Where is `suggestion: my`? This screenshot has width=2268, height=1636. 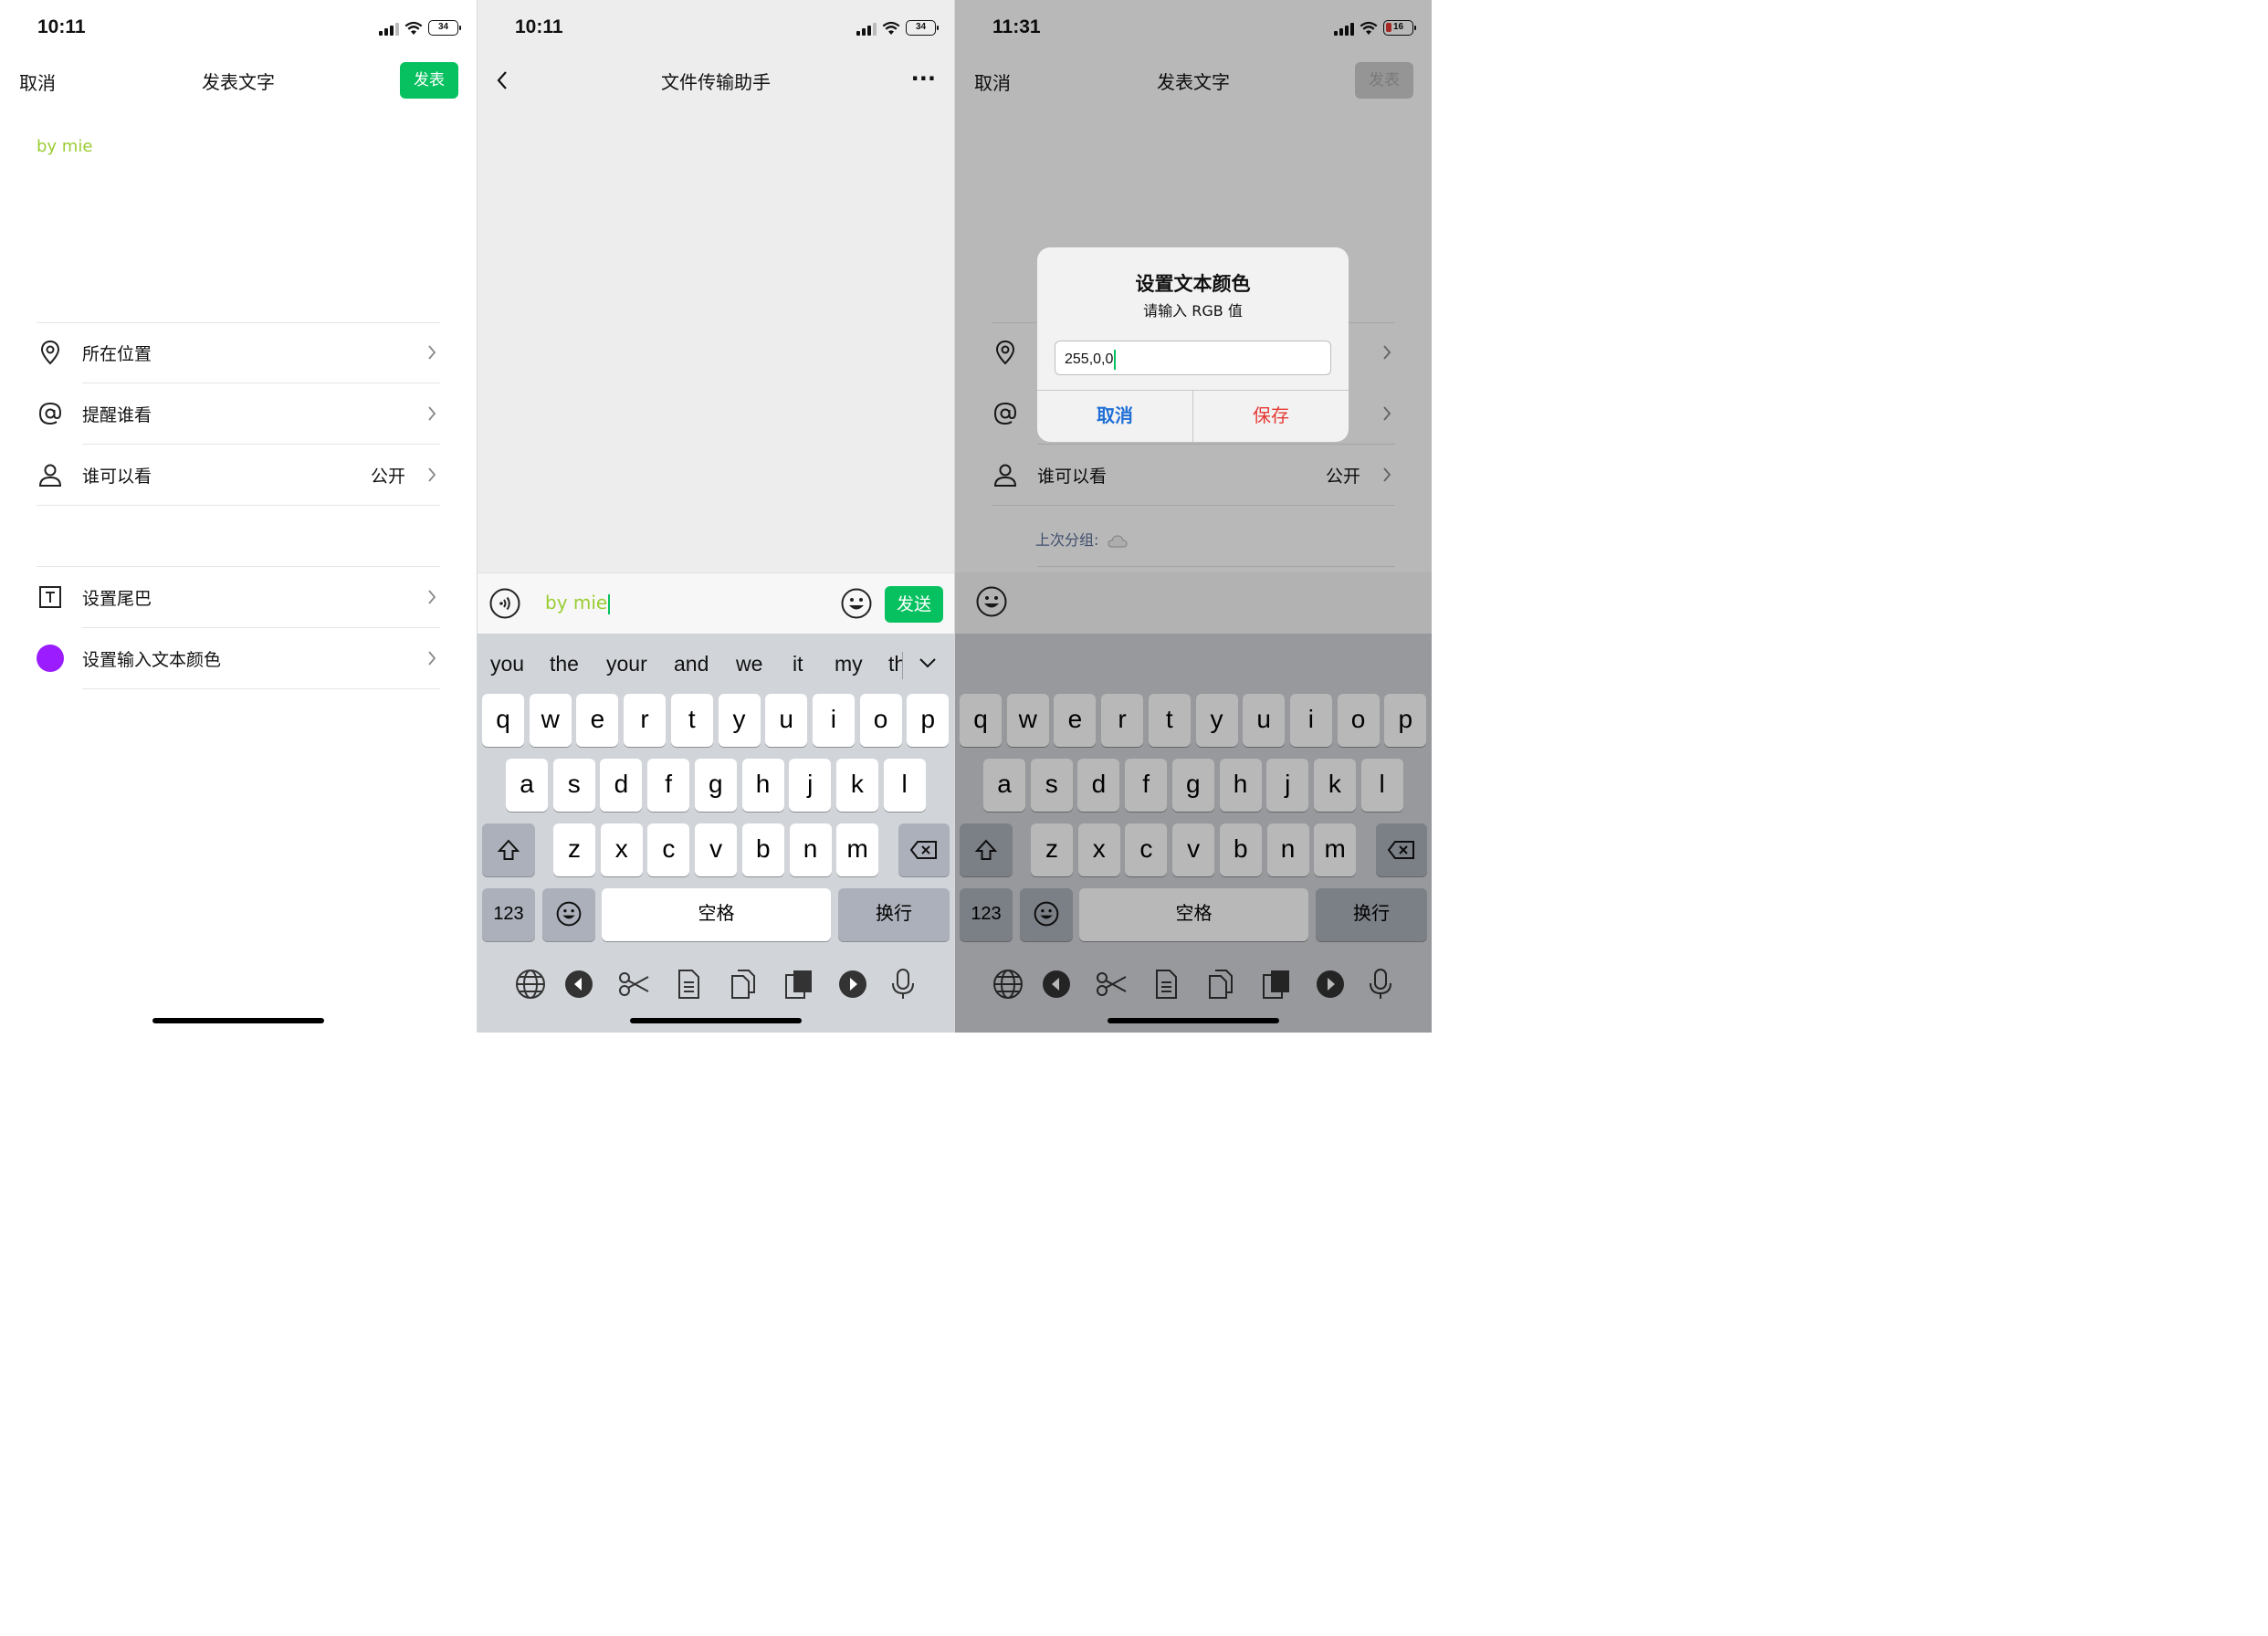
suggestion: my is located at coordinates (849, 664).